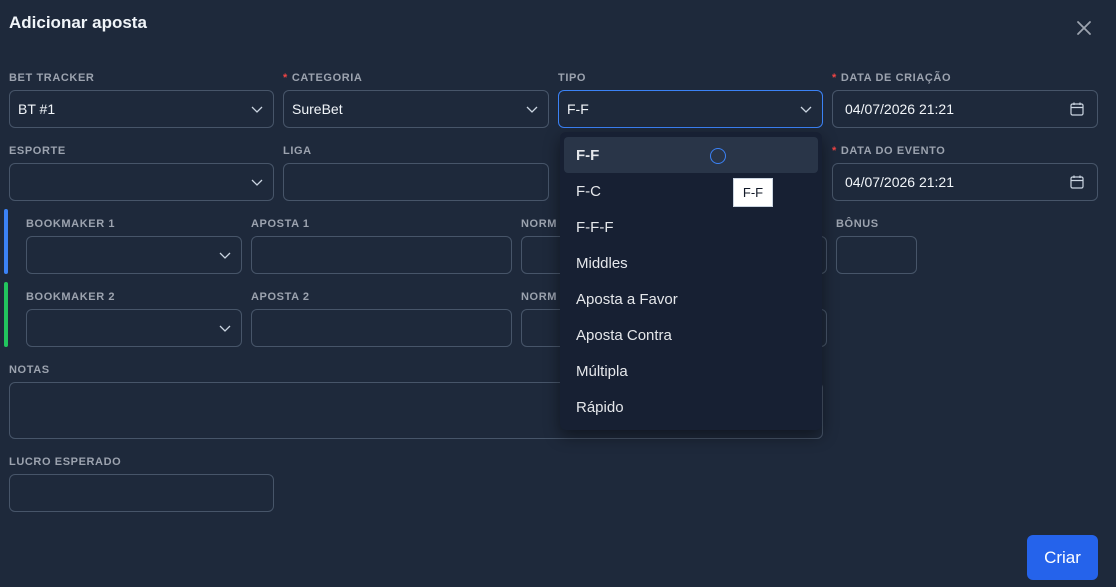  Describe the element at coordinates (65, 462) in the screenshot. I see `lucro-esperado-label: LUCRO ESPERADO` at that location.